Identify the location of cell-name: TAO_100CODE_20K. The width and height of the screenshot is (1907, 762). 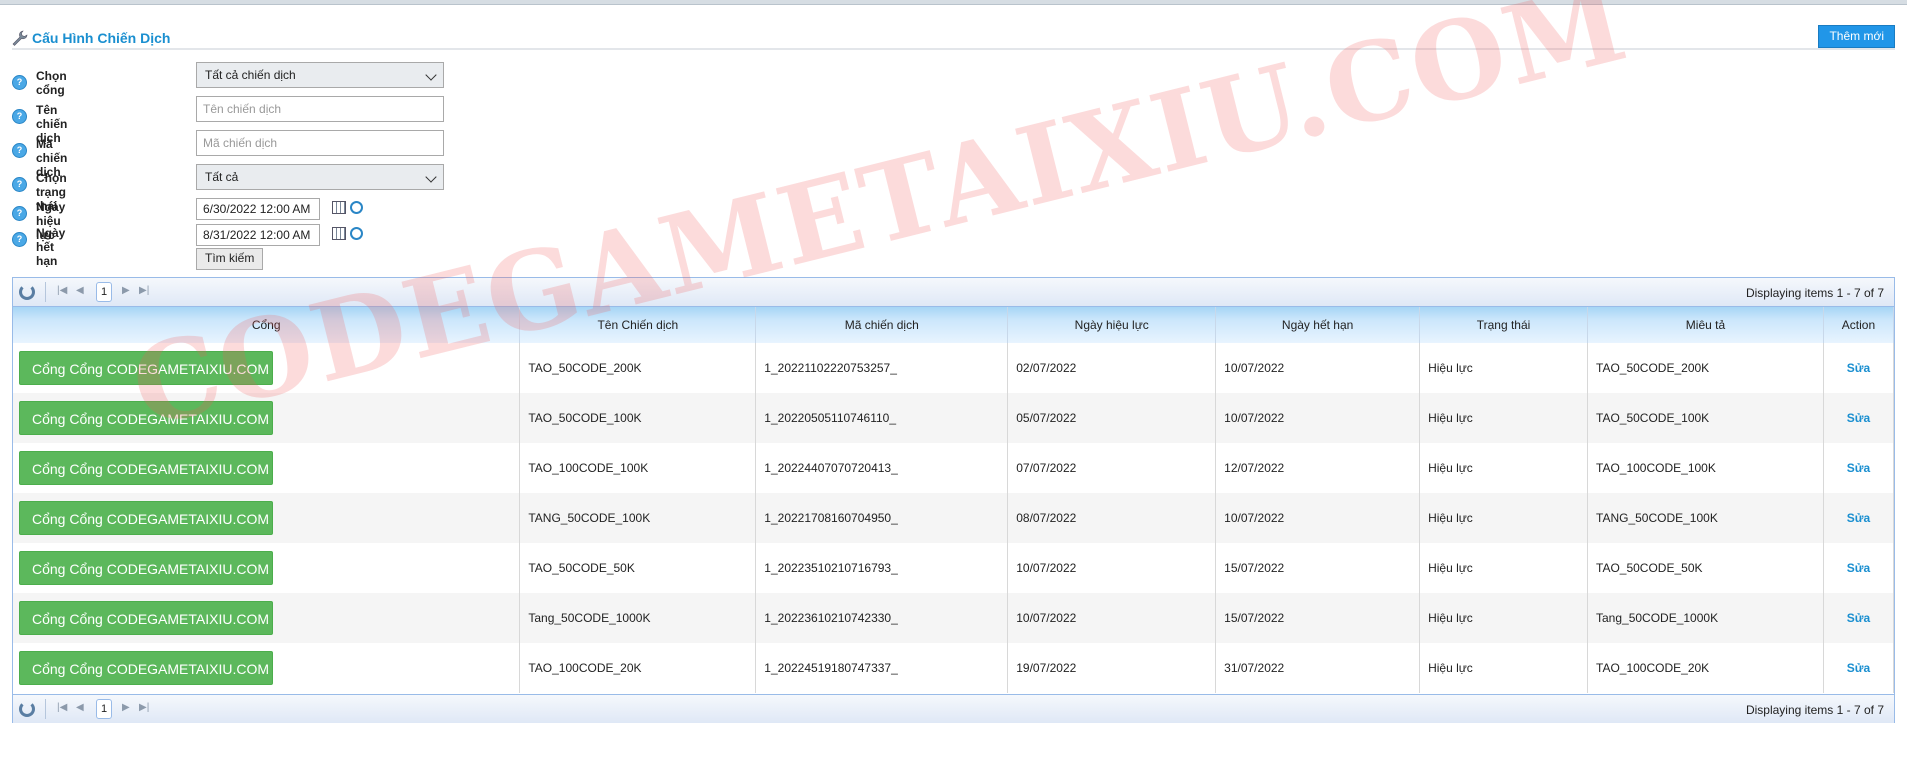
(638, 668).